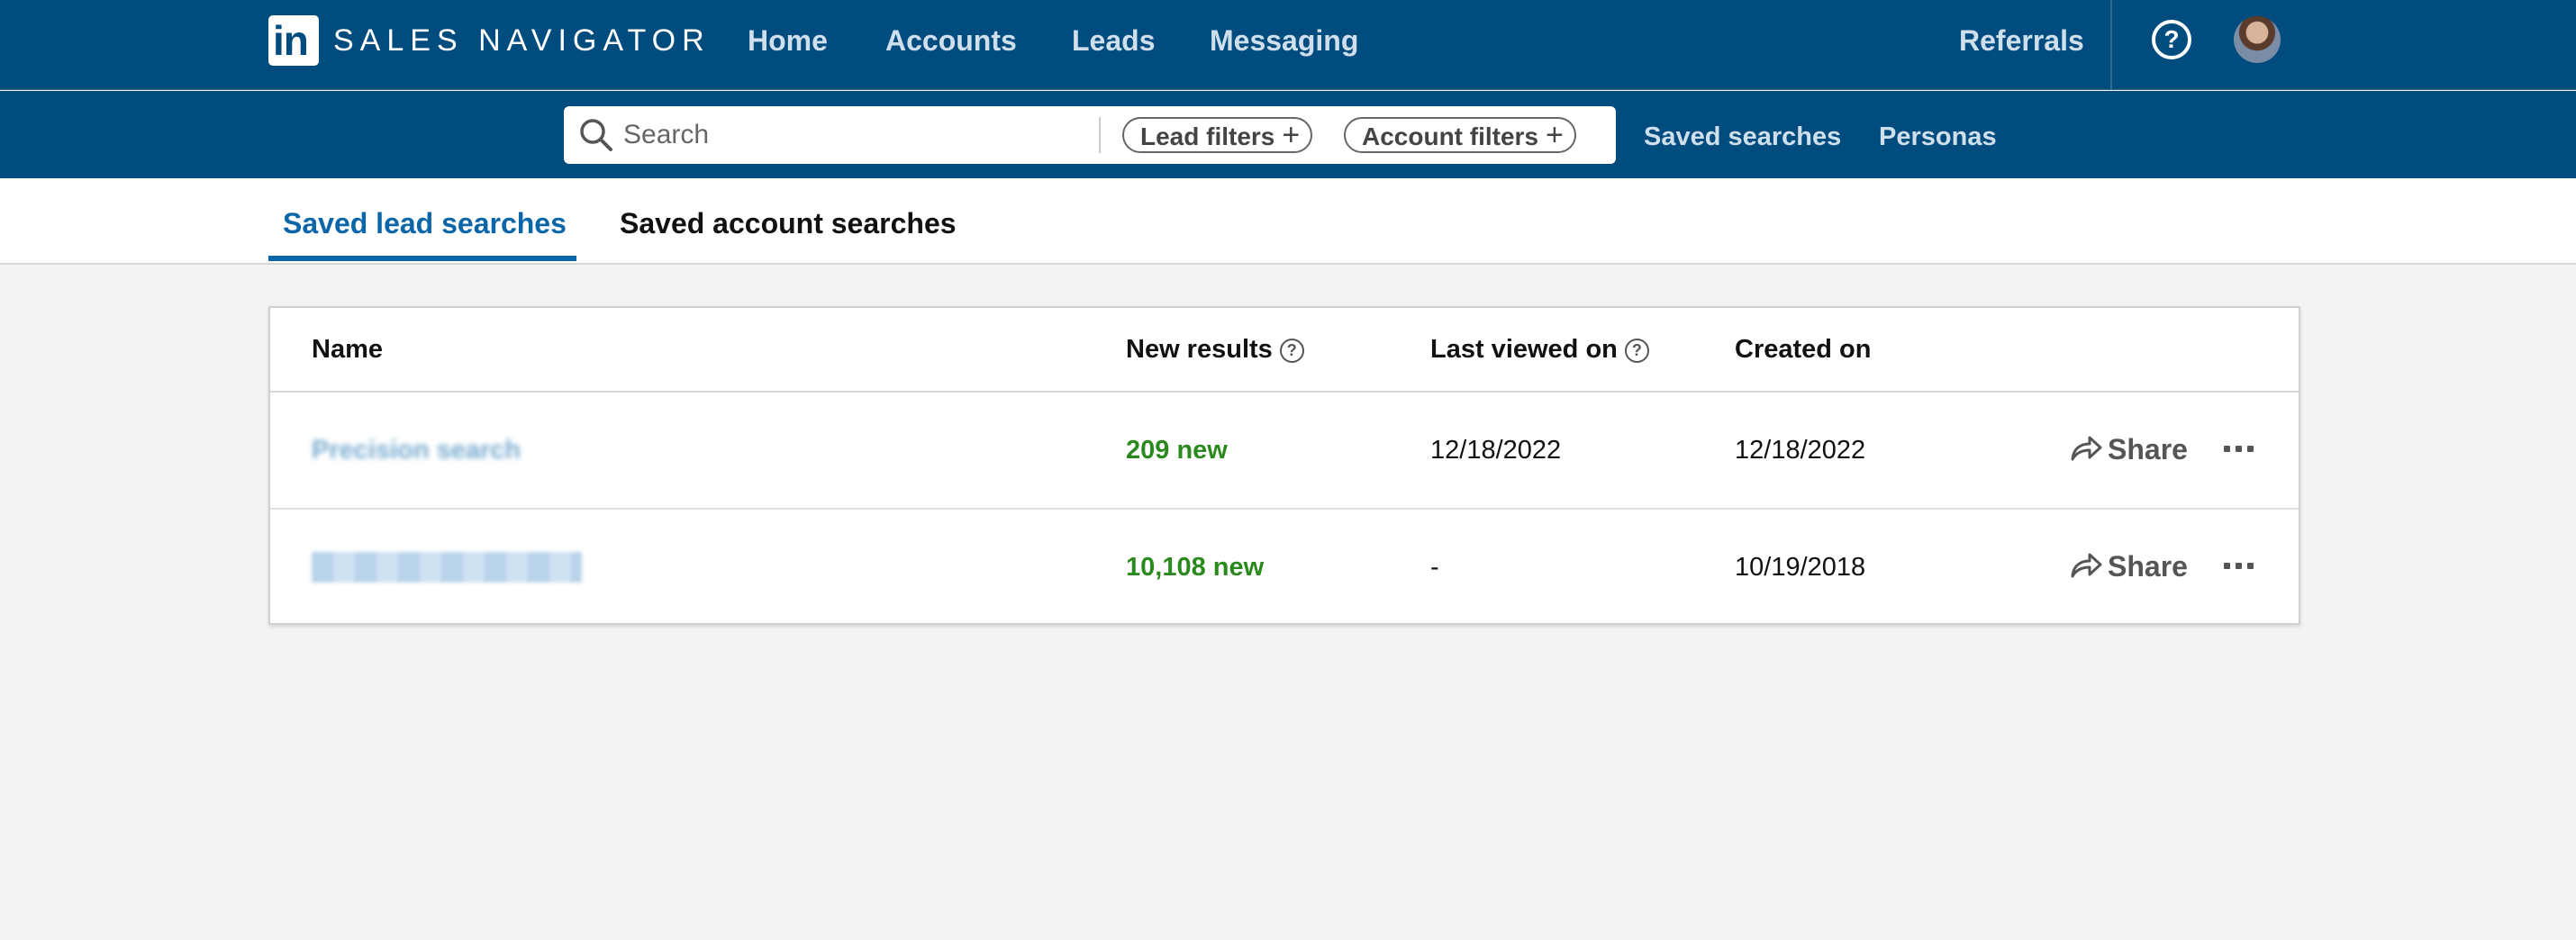 This screenshot has width=2576, height=940. I want to click on new-results: 209 new, so click(1177, 450).